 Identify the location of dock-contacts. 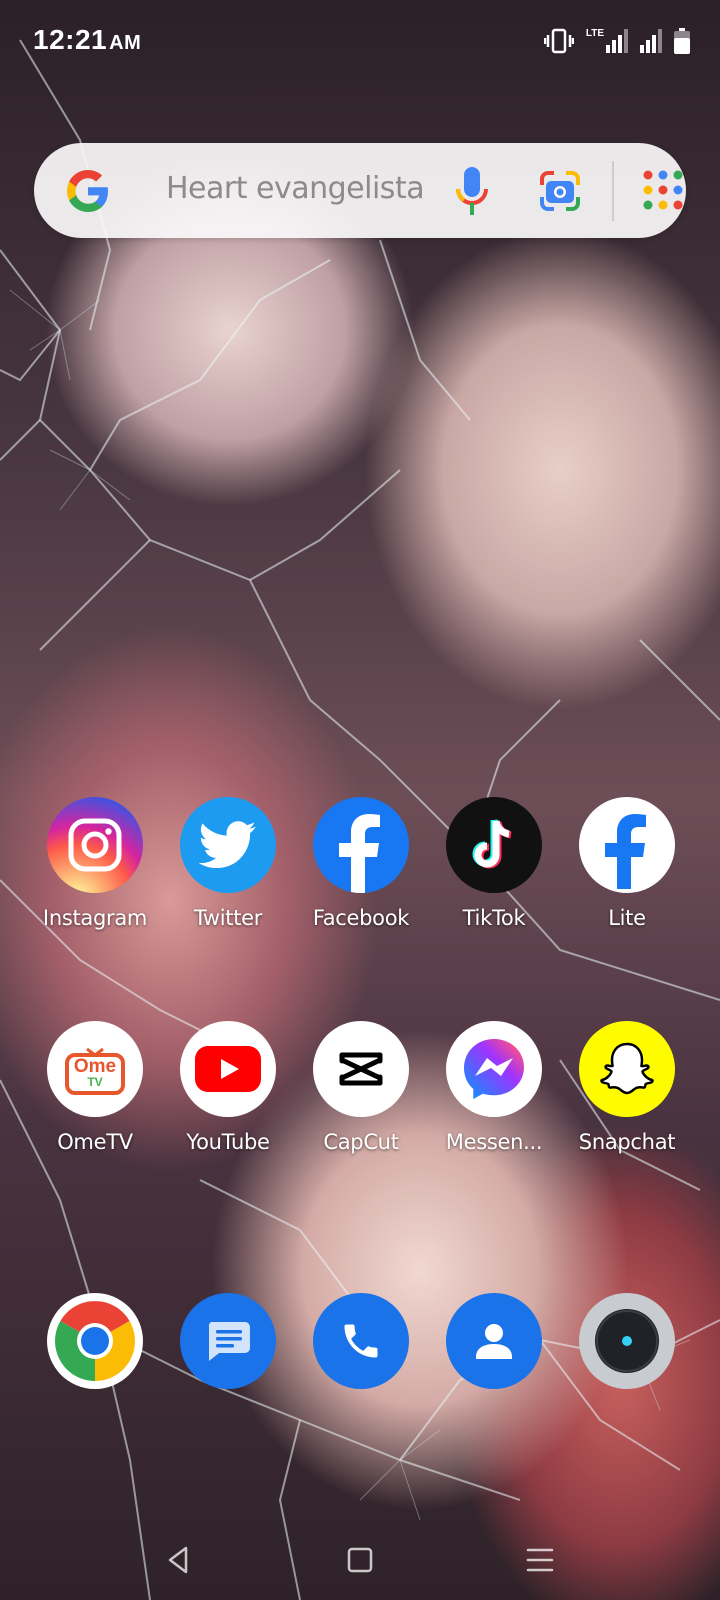
(494, 1341).